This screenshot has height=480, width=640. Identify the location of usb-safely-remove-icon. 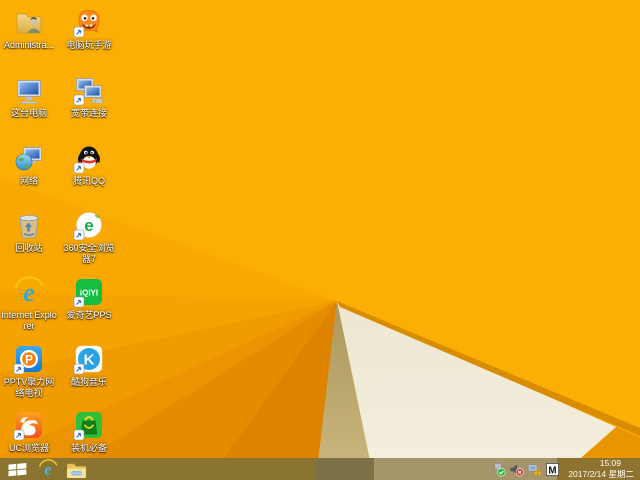
(498, 469).